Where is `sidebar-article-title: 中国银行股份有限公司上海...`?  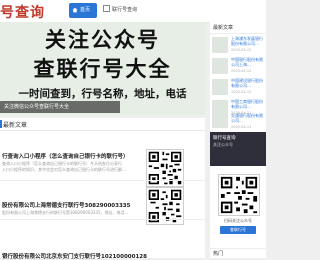 sidebar-article-title: 中国银行股份有限公司上海... is located at coordinates (248, 62).